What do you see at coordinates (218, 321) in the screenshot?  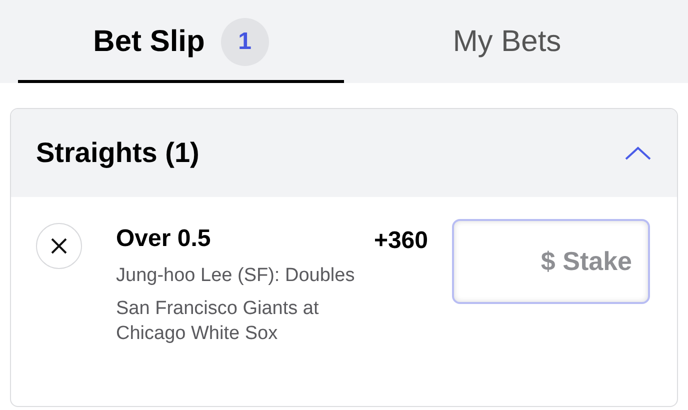 I see `bet-event: San Francisco Giants at Chicago White Sox` at bounding box center [218, 321].